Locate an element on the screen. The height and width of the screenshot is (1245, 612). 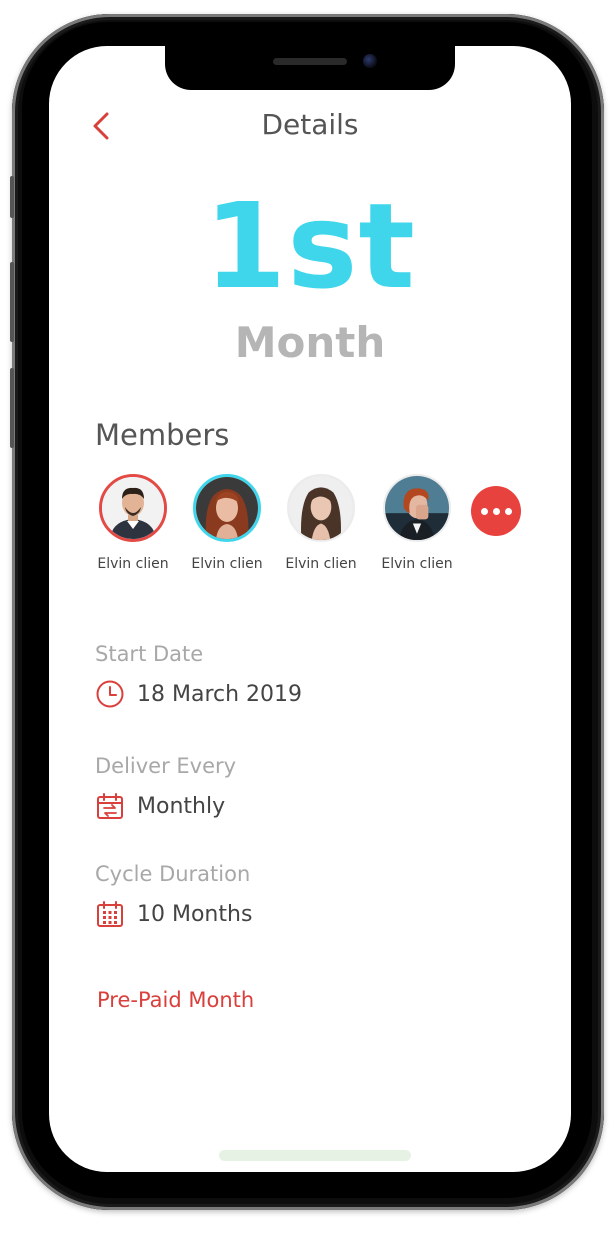
month-label: Month is located at coordinates (310, 342).